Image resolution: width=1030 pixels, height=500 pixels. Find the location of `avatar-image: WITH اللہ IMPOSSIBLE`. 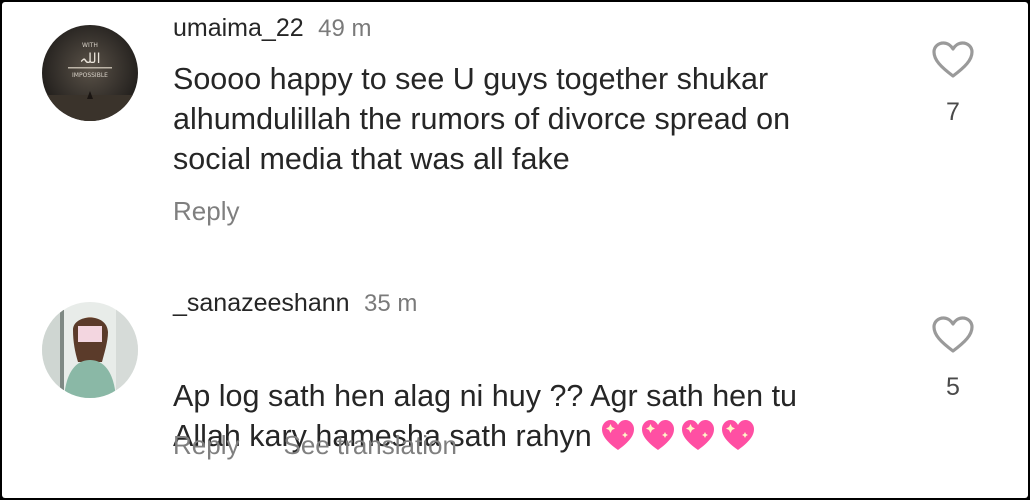

avatar-image: WITH اللہ IMPOSSIBLE is located at coordinates (90, 73).